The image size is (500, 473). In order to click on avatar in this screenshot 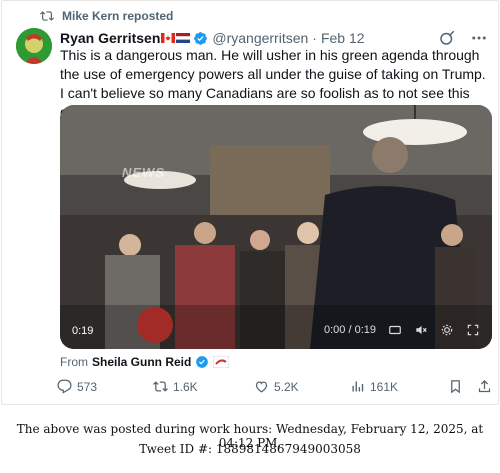, I will do `click(34, 46)`.